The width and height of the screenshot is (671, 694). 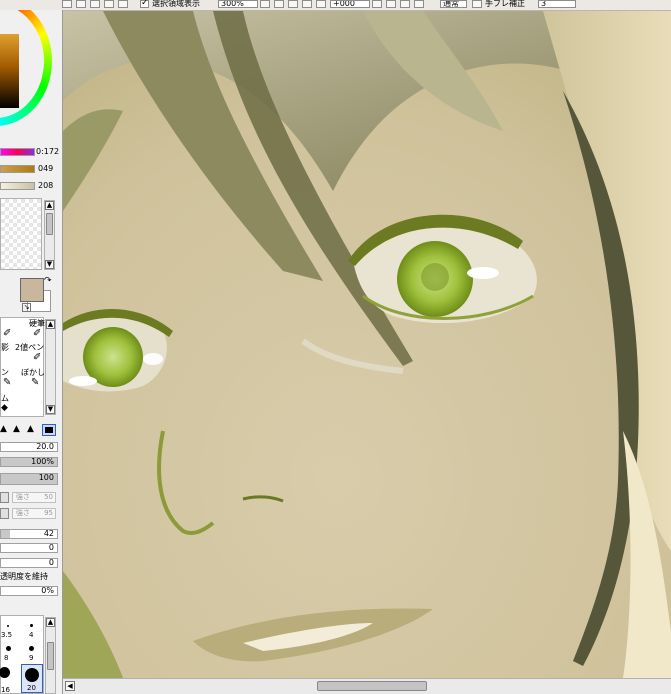 I want to click on zoom-out-button, so click(x=293, y=4).